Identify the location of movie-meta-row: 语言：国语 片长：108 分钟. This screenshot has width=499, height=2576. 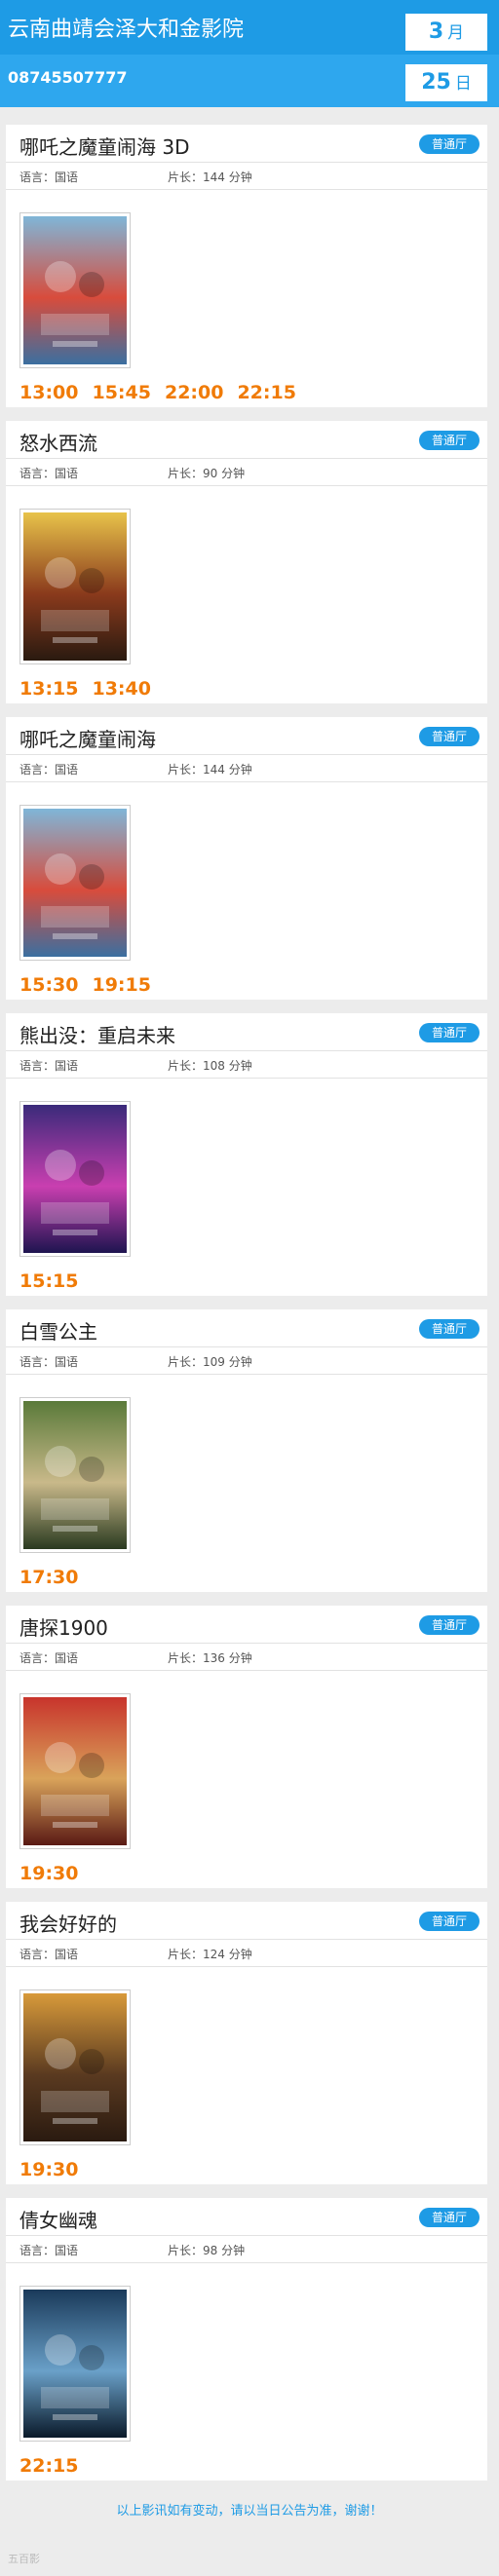
(246, 1064).